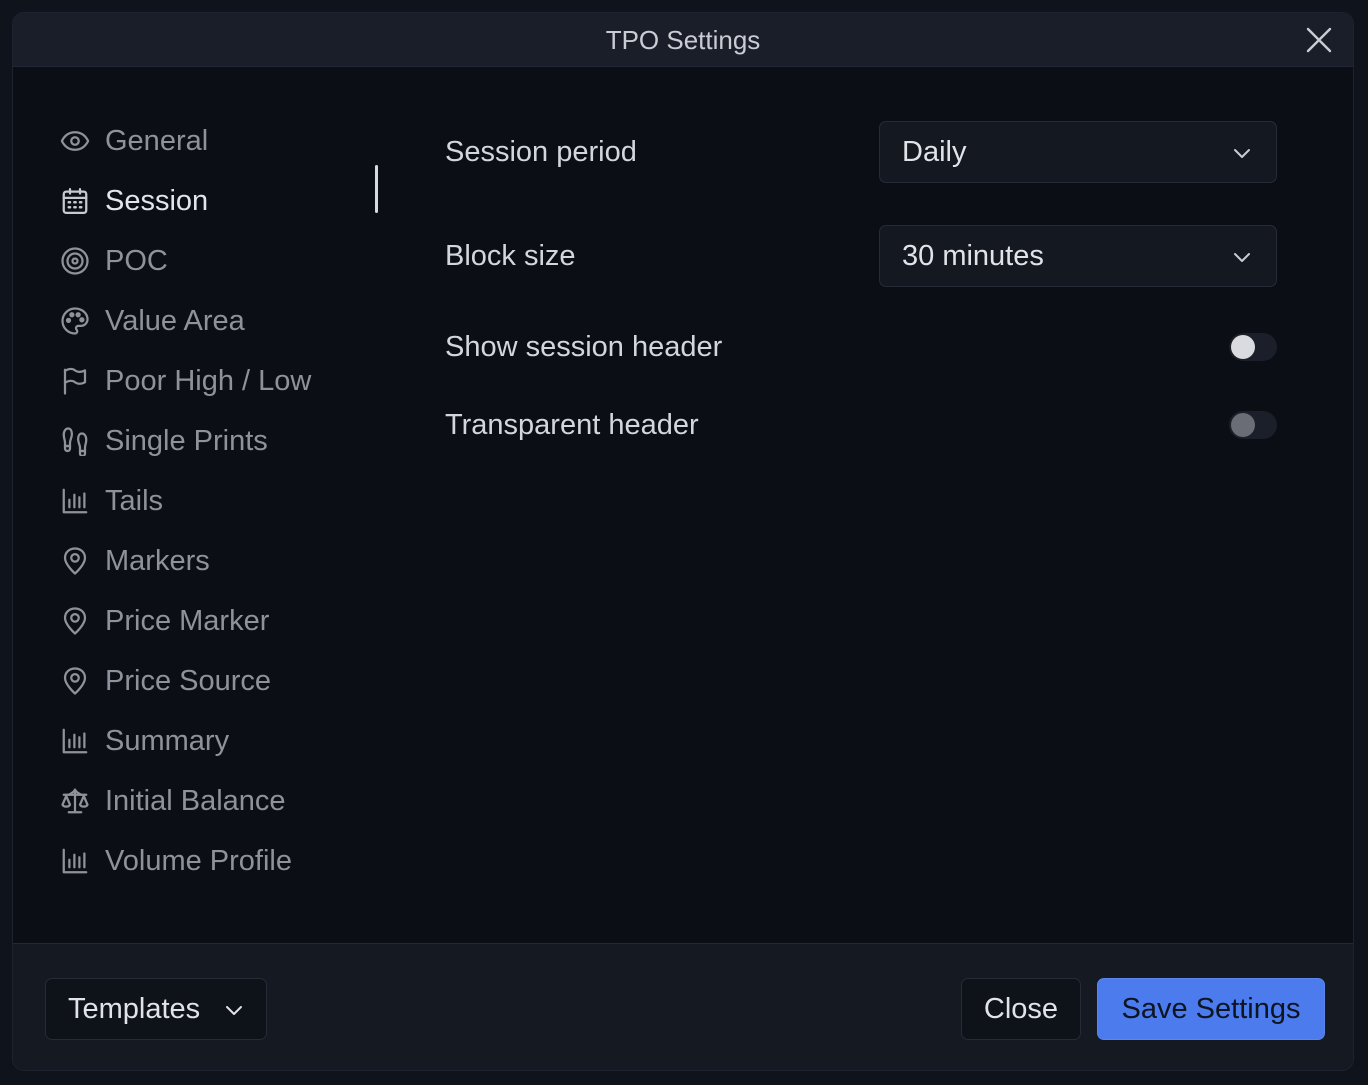  What do you see at coordinates (219, 261) in the screenshot?
I see `sidebar-item-poc: POC` at bounding box center [219, 261].